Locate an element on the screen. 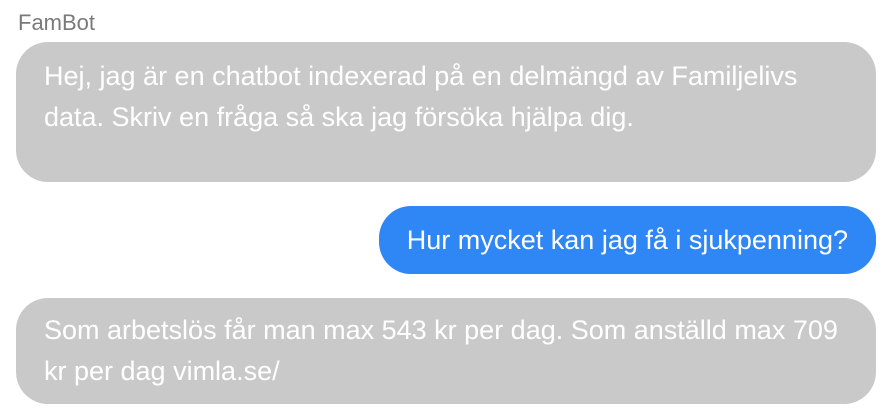  user-message-bubble: Hur mycket kan jag få i sjukpenning? is located at coordinates (627, 240).